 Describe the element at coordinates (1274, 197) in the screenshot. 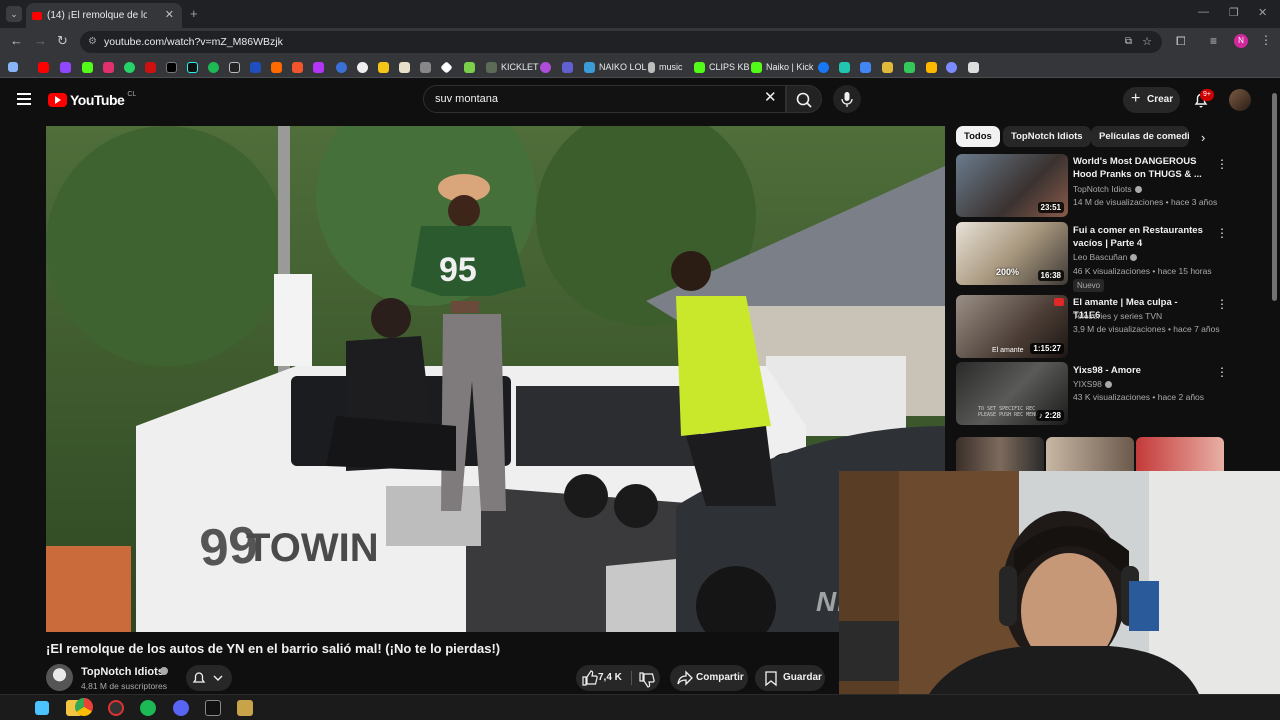

I see `page-scrollbar` at that location.